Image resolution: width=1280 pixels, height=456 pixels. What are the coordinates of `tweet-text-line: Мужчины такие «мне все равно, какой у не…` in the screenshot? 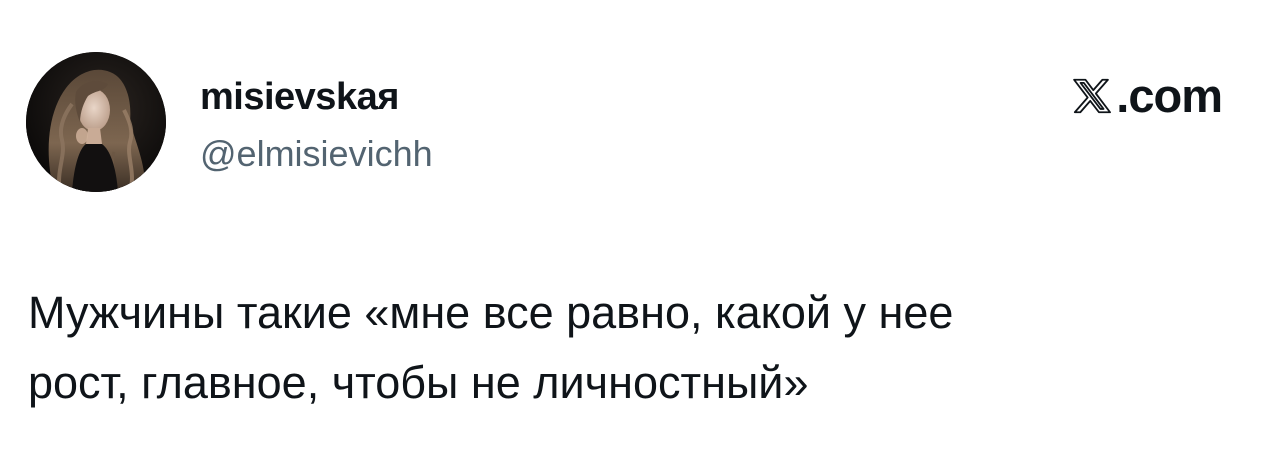 It's located at (491, 312).